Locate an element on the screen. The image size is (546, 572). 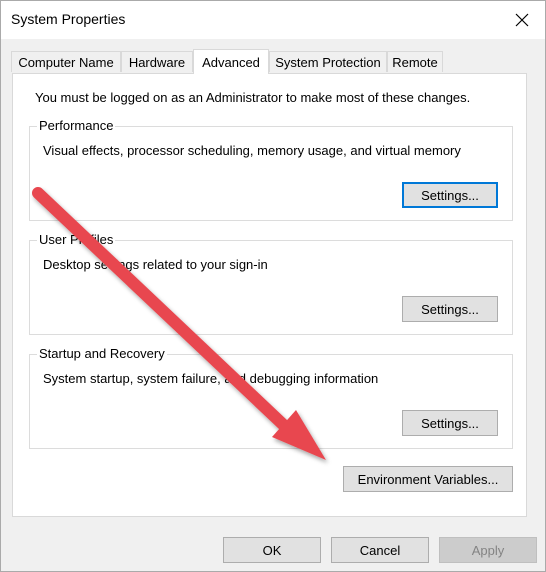
startup-recovery-title: Startup and Recovery is located at coordinates (102, 353).